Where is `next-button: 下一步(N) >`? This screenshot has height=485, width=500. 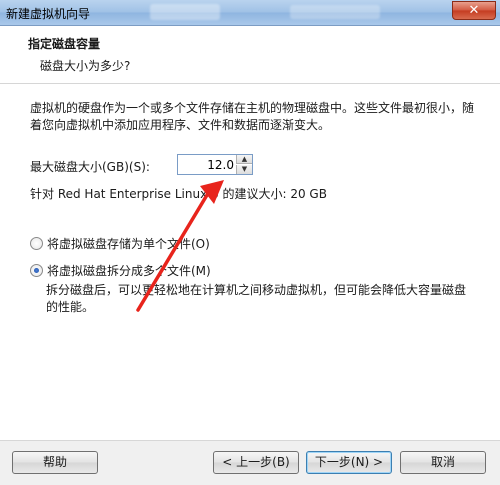
next-button: 下一步(N) > is located at coordinates (349, 462).